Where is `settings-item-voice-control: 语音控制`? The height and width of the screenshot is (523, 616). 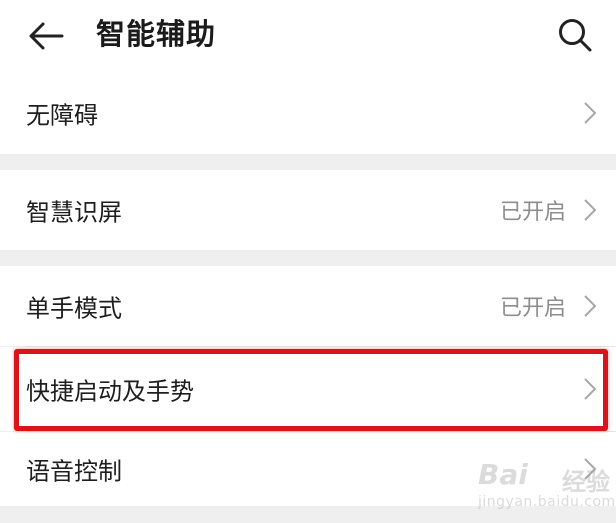
settings-item-voice-control: 语音控制 is located at coordinates (308, 469).